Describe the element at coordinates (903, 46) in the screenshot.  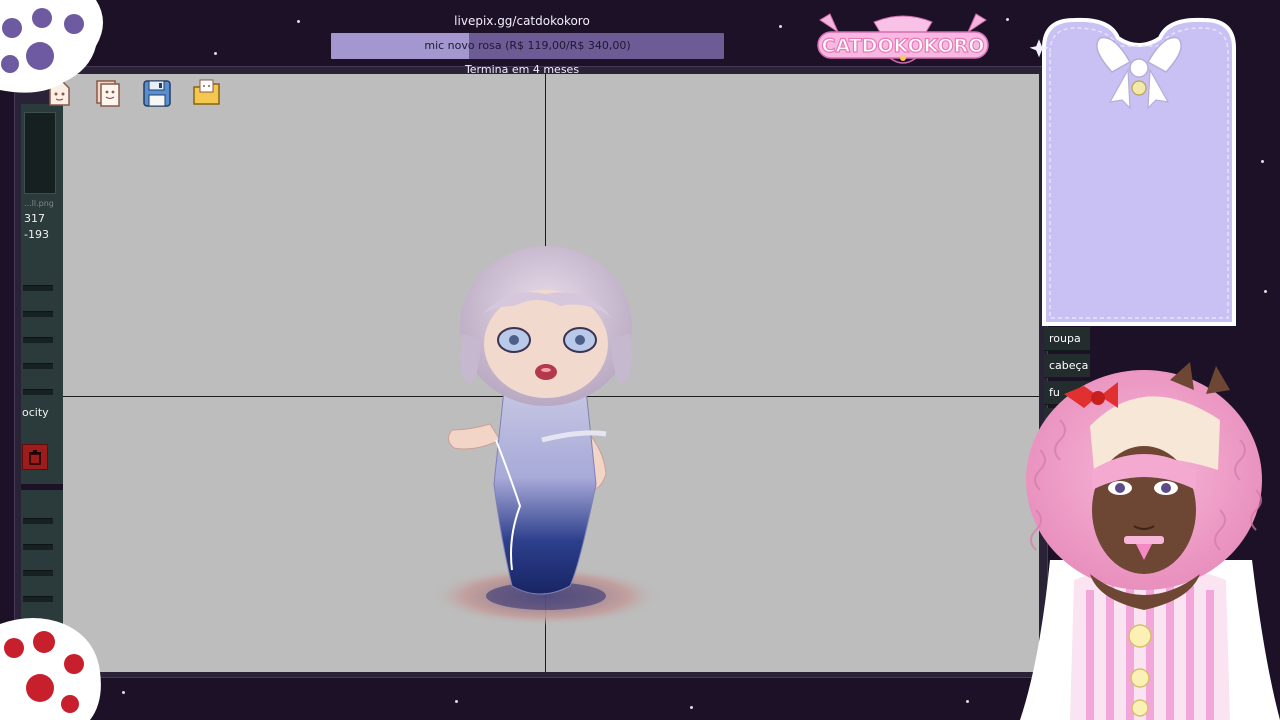
I see `brand-logo-text: CATDOKOKORO` at that location.